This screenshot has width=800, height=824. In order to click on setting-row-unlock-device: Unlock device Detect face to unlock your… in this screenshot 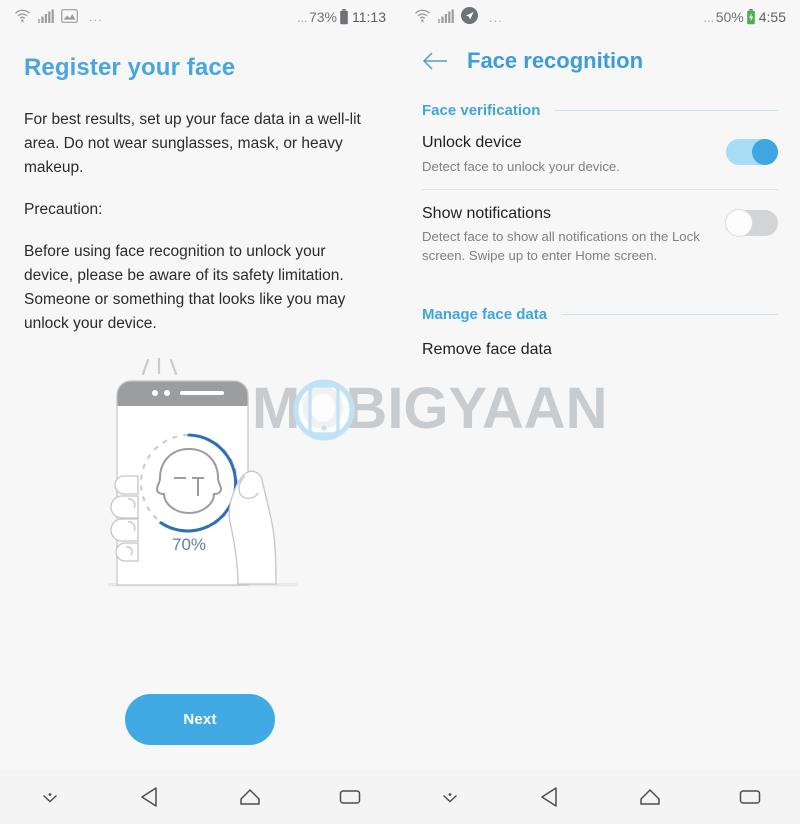, I will do `click(600, 154)`.